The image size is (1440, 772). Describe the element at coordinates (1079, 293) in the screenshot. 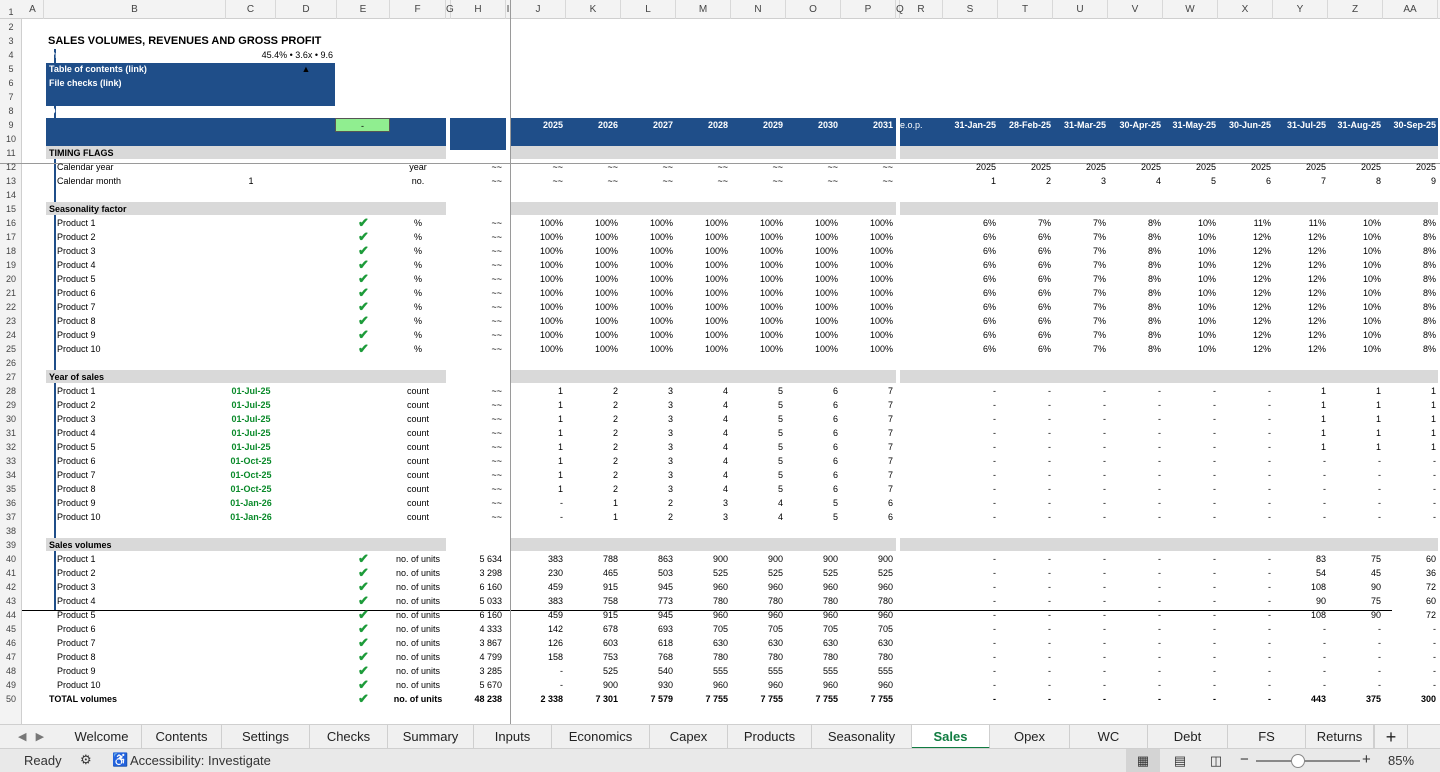

I see `monthly-value: 7%` at that location.